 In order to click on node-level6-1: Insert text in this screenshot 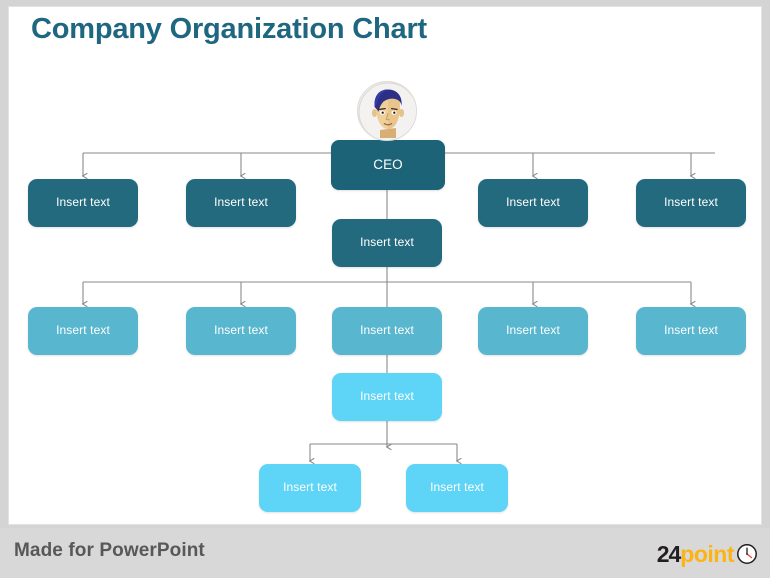, I will do `click(310, 488)`.